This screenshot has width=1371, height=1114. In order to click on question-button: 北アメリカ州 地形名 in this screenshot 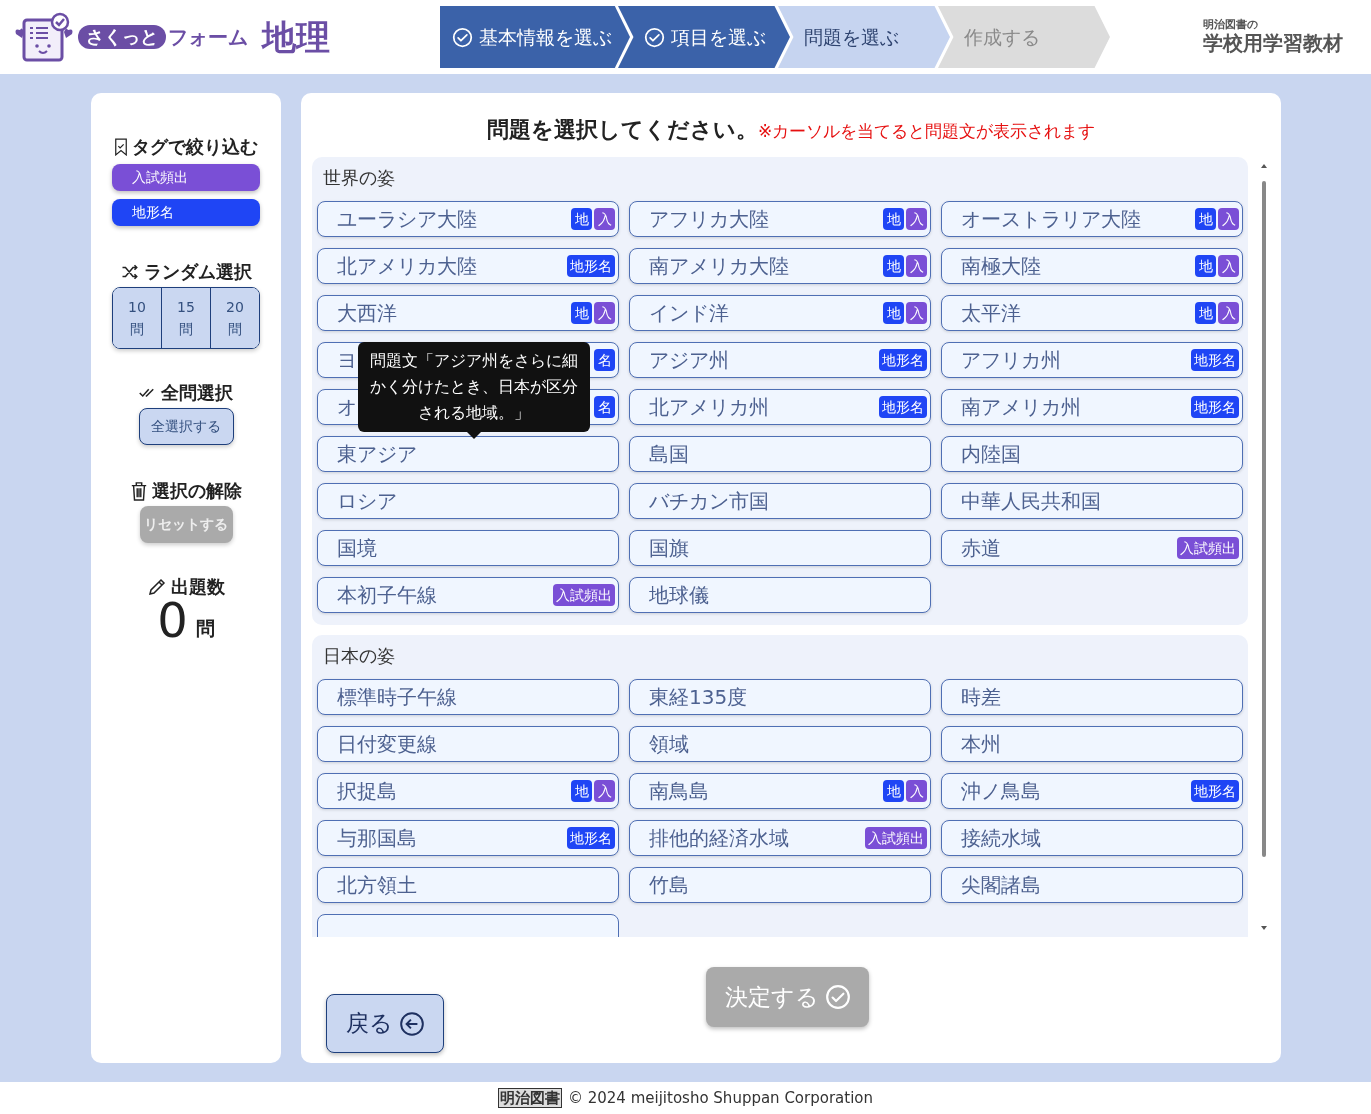, I will do `click(780, 407)`.